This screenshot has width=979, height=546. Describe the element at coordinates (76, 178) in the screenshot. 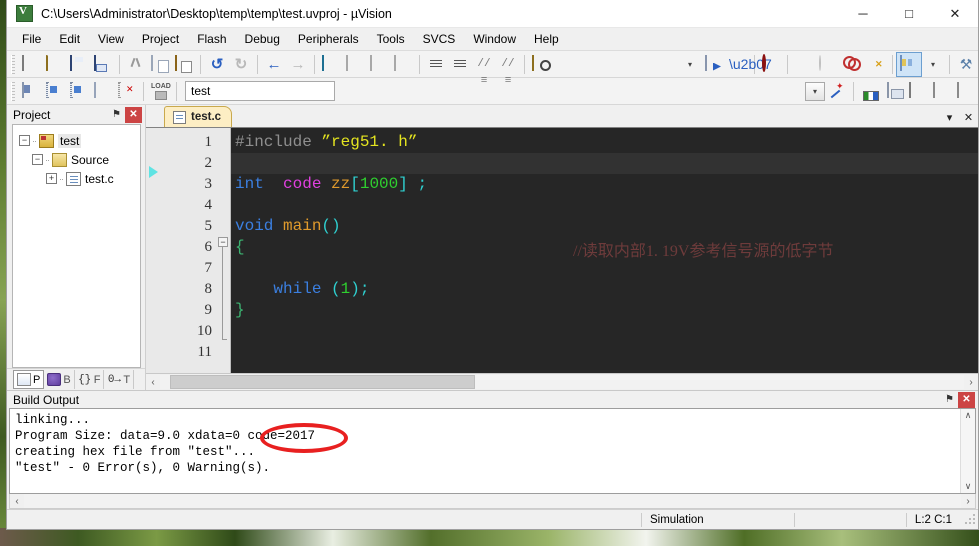

I see `tree-item-testc: + ·· test.c` at that location.